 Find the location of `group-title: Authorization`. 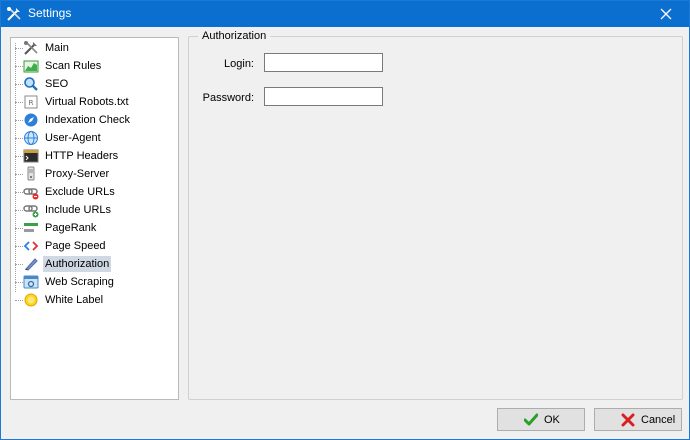

group-title: Authorization is located at coordinates (234, 36).